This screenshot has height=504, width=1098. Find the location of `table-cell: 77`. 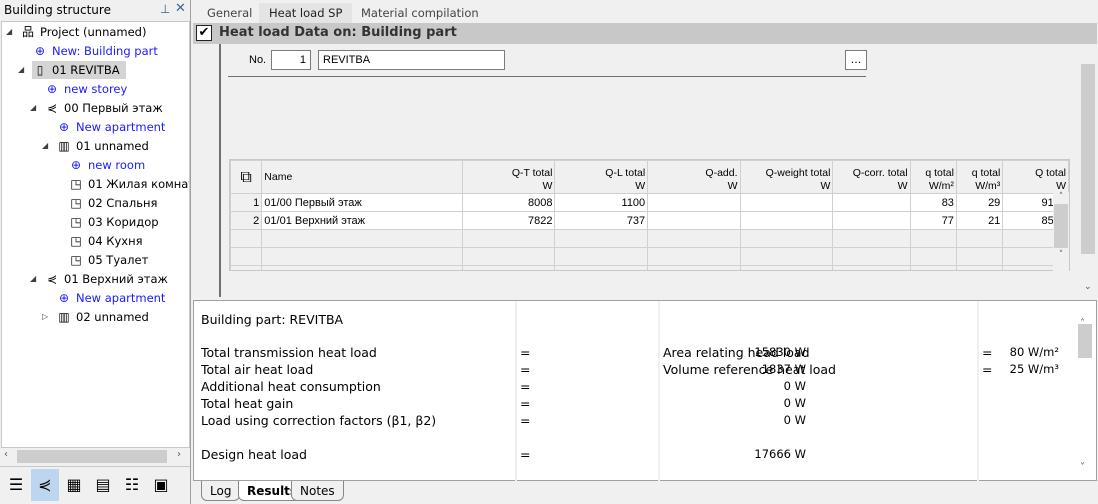

table-cell: 77 is located at coordinates (933, 220).